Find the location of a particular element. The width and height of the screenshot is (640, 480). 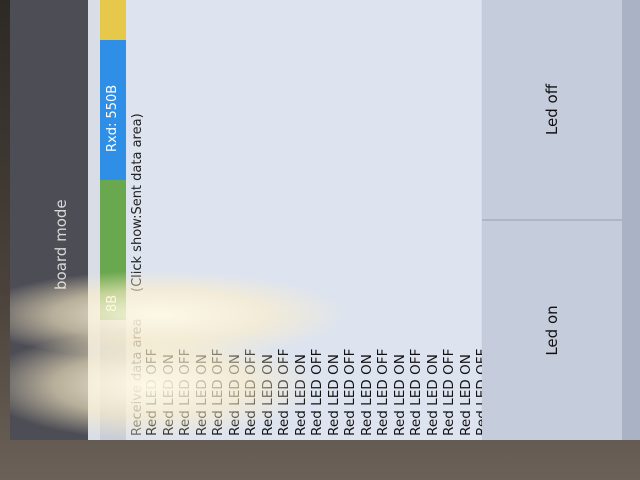

bottom-strip is located at coordinates (631, 220).